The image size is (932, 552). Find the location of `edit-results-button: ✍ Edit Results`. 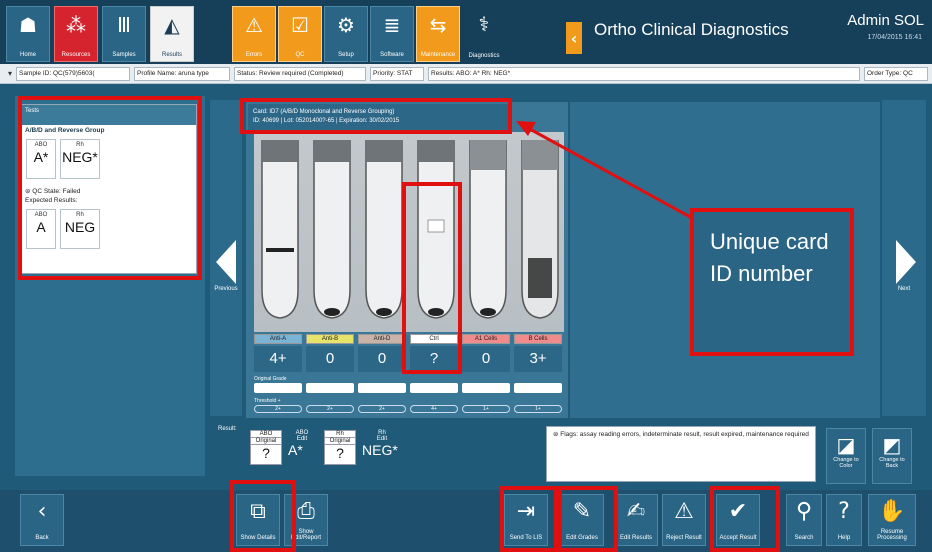

edit-results-button: ✍ Edit Results is located at coordinates (636, 520).